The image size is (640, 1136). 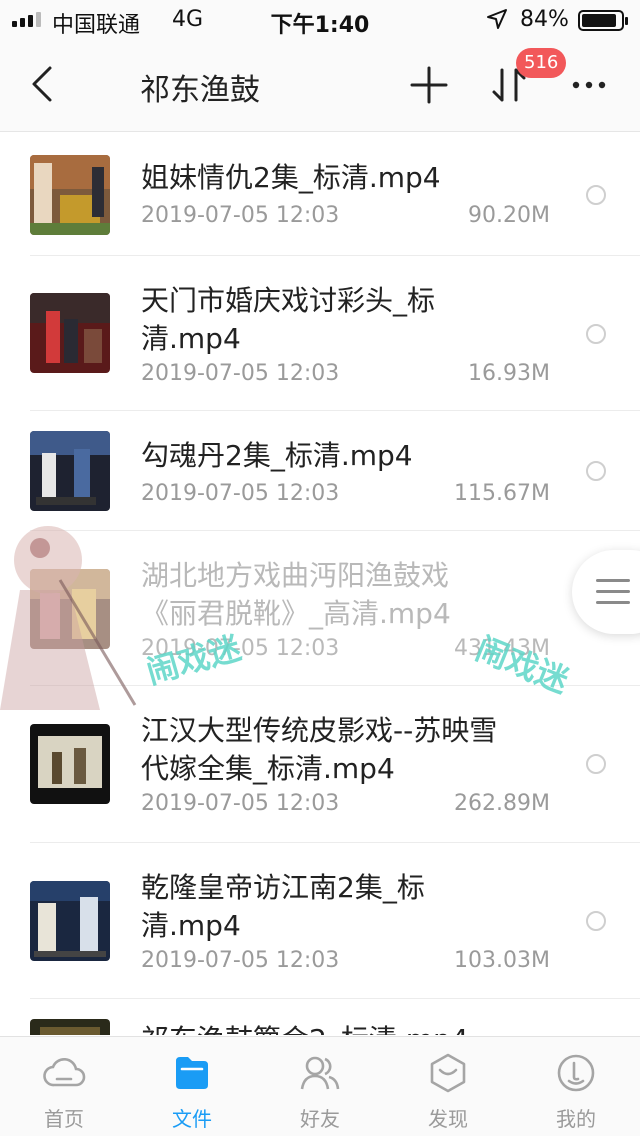 I want to click on profile-icon, so click(x=576, y=1073).